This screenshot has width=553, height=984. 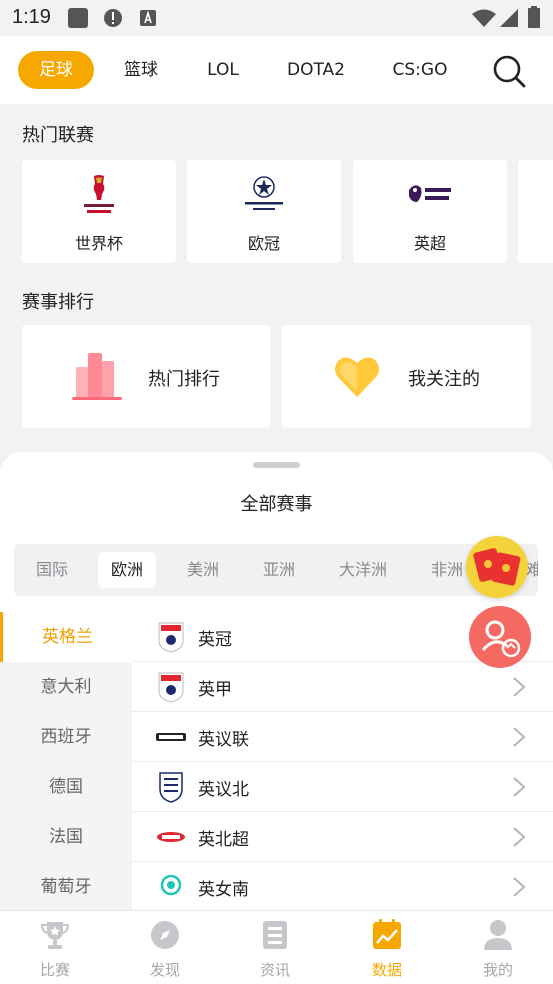 I want to click on sport-tab-bar: 足球 篮球 LOL DOTA2 CS:GO, so click(x=276, y=70).